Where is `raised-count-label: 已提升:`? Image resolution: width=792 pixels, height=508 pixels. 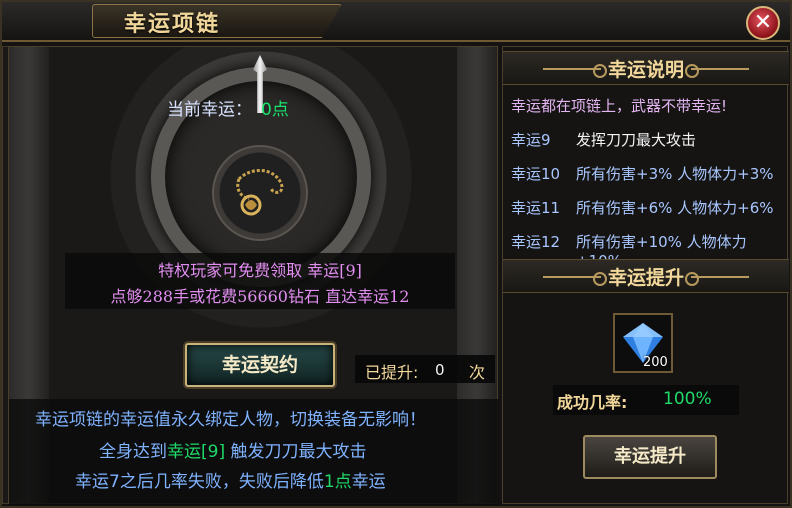 raised-count-label: 已提升: is located at coordinates (392, 372).